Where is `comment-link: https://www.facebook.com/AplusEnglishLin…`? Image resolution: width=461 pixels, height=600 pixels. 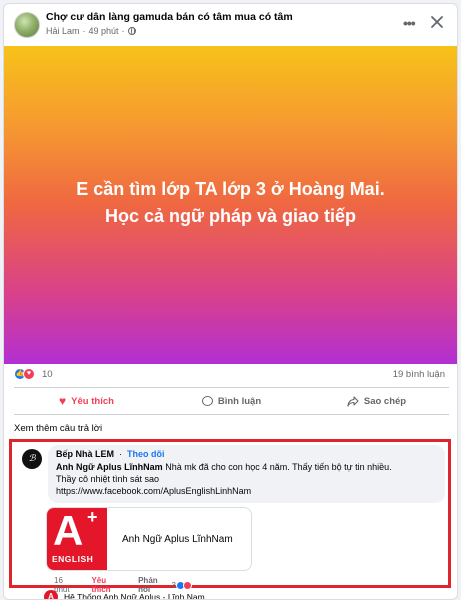 comment-link: https://www.facebook.com/AplusEnglishLin… is located at coordinates (246, 491).